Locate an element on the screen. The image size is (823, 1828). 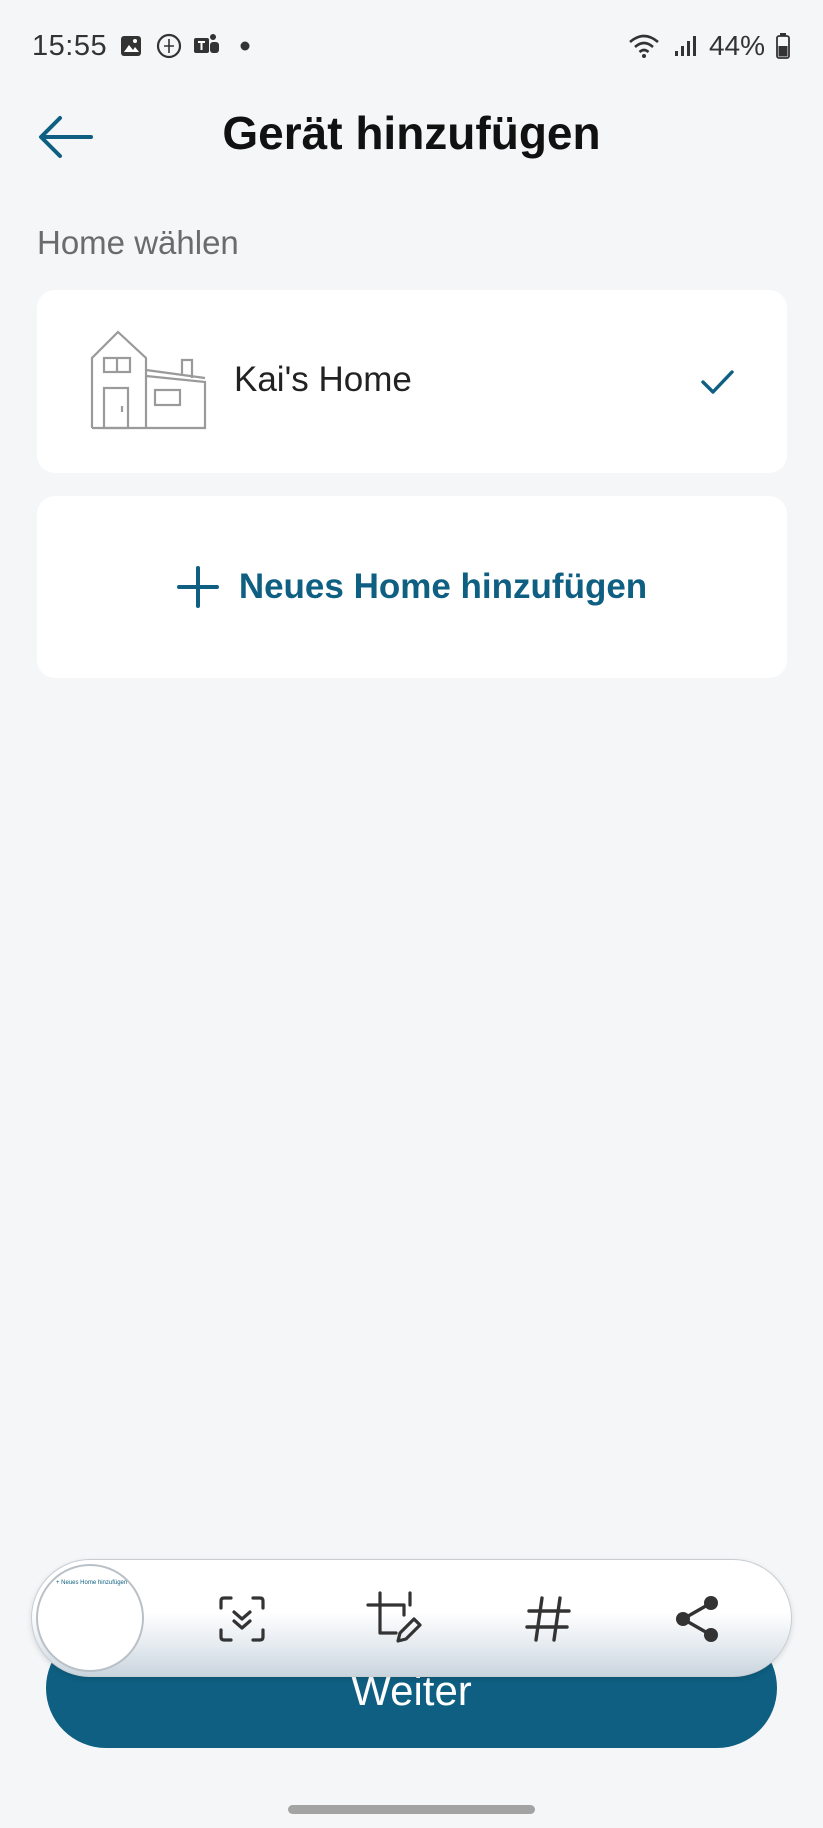
hashtag-button is located at coordinates (548, 1619).